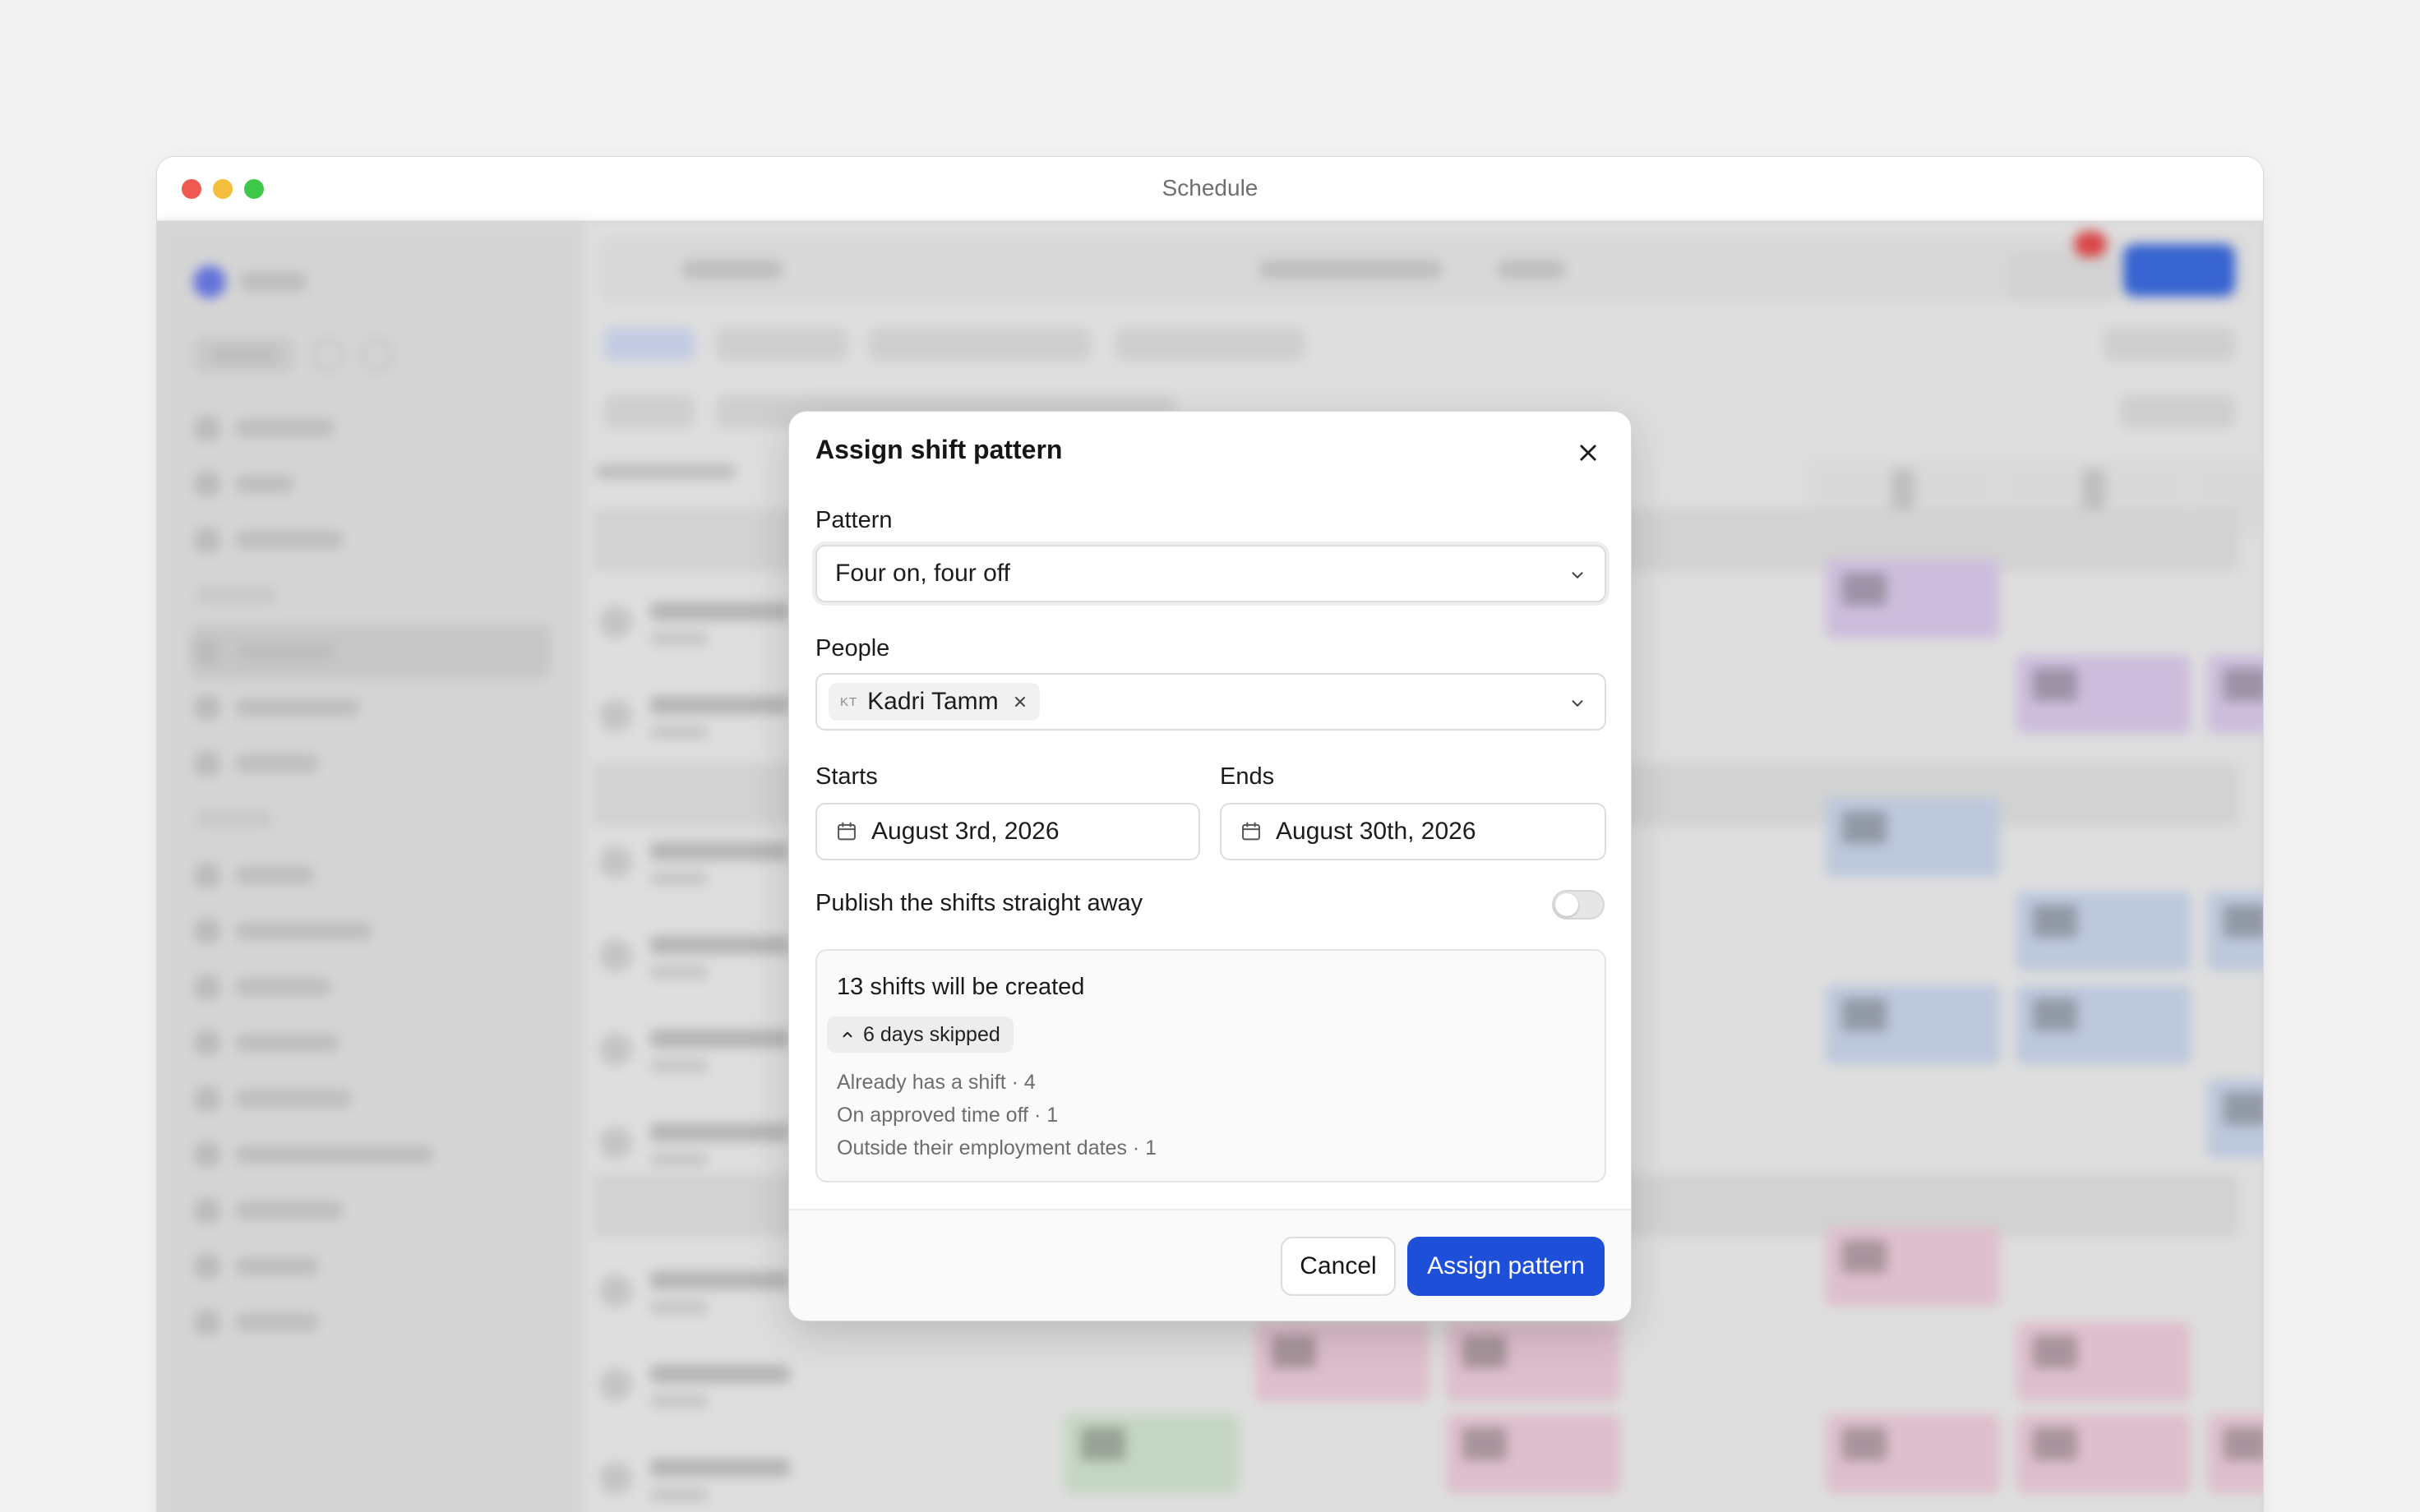  What do you see at coordinates (965, 832) in the screenshot?
I see `start-date-value: August 3rd, 2026` at bounding box center [965, 832].